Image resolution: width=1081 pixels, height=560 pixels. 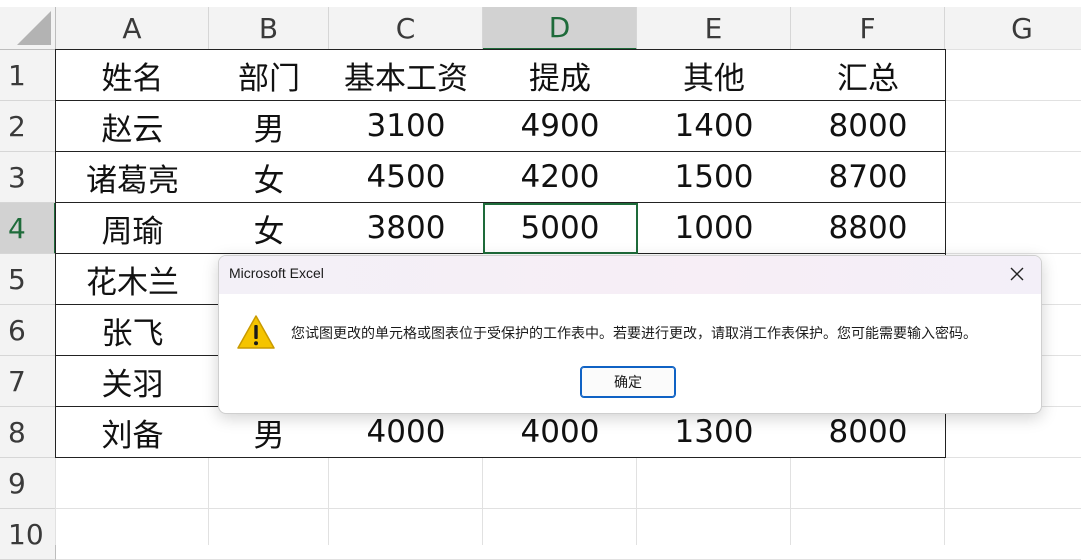 What do you see at coordinates (34, 28) in the screenshot?
I see `select-all-triangle-icon` at bounding box center [34, 28].